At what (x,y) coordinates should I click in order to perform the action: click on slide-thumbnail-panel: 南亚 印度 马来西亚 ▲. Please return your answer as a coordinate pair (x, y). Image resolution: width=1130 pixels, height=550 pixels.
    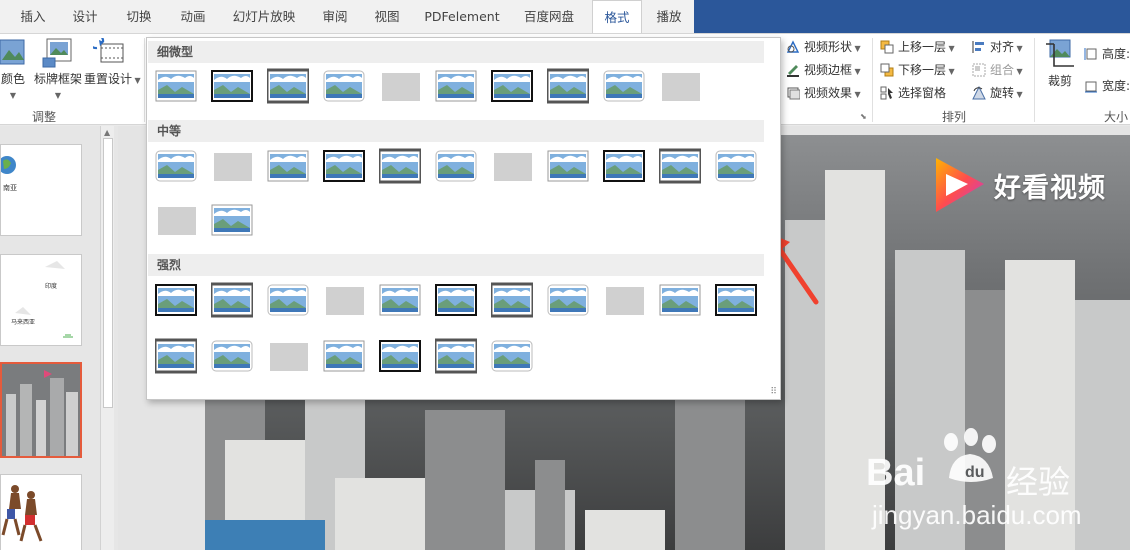
    Looking at the image, I should click on (59, 338).